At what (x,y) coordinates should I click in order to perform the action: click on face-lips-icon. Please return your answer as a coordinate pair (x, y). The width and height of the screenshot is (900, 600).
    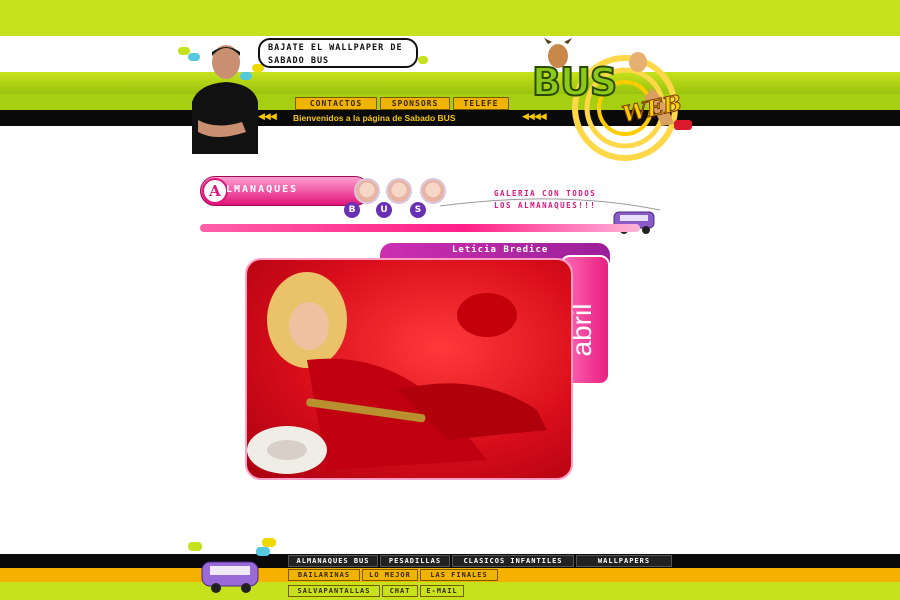
    Looking at the image, I should click on (399, 191).